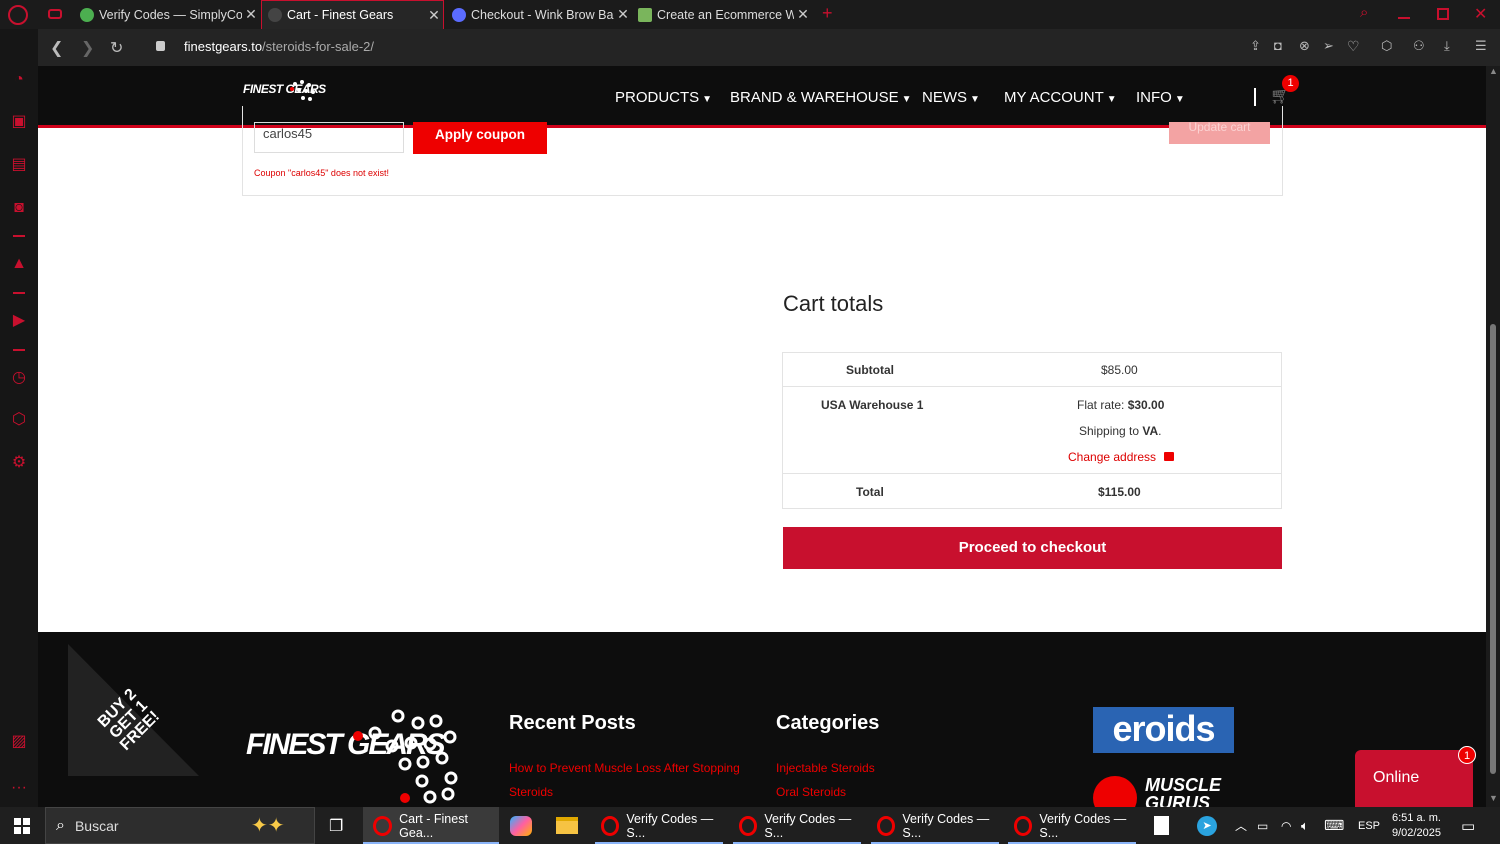  What do you see at coordinates (19, 208) in the screenshot?
I see `instagram-icon: ◙` at bounding box center [19, 208].